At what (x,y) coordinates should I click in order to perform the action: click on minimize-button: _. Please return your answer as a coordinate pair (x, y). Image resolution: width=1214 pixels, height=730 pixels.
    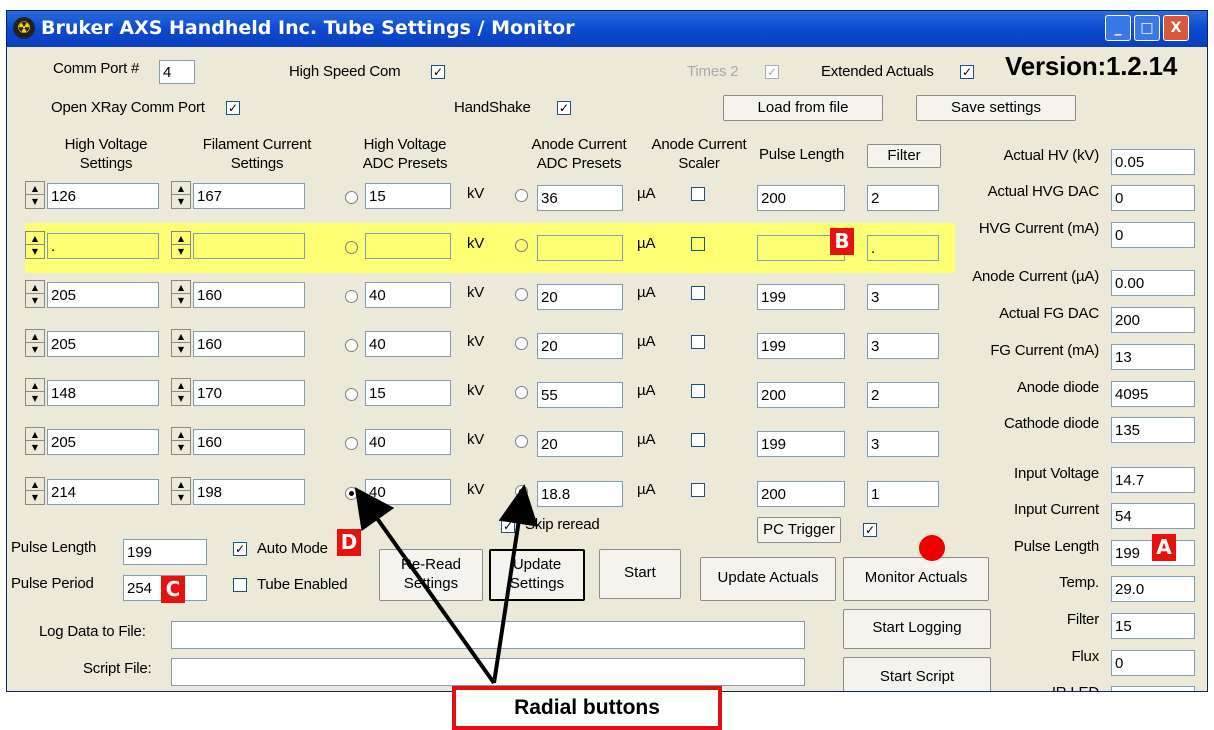
    Looking at the image, I should click on (1118, 28).